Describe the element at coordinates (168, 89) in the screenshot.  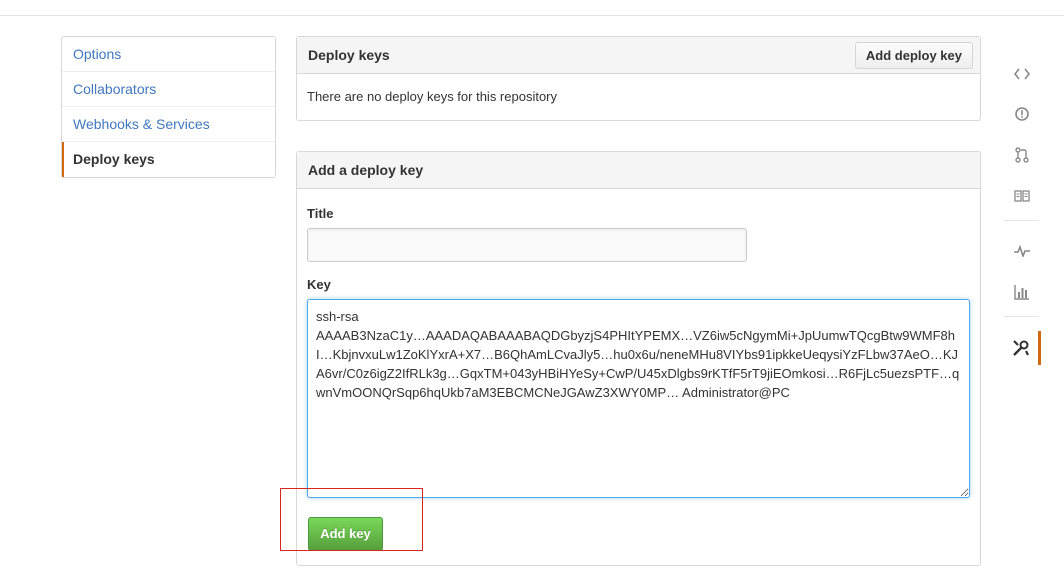
I see `sidebar-item-collaborators: Collaborators` at that location.